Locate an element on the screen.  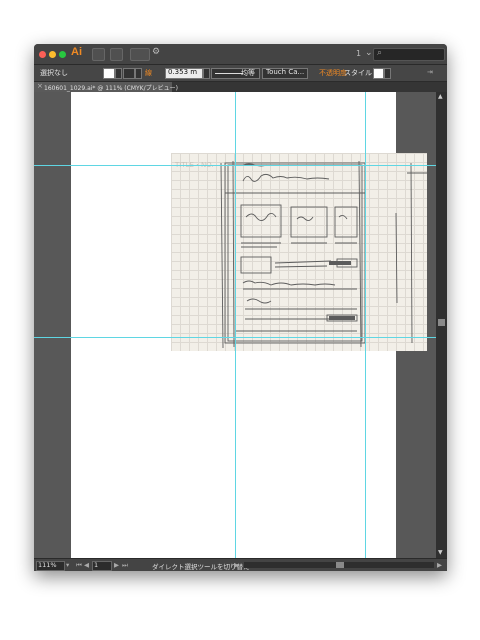
stroke-dropdown is located at coordinates (138, 73).